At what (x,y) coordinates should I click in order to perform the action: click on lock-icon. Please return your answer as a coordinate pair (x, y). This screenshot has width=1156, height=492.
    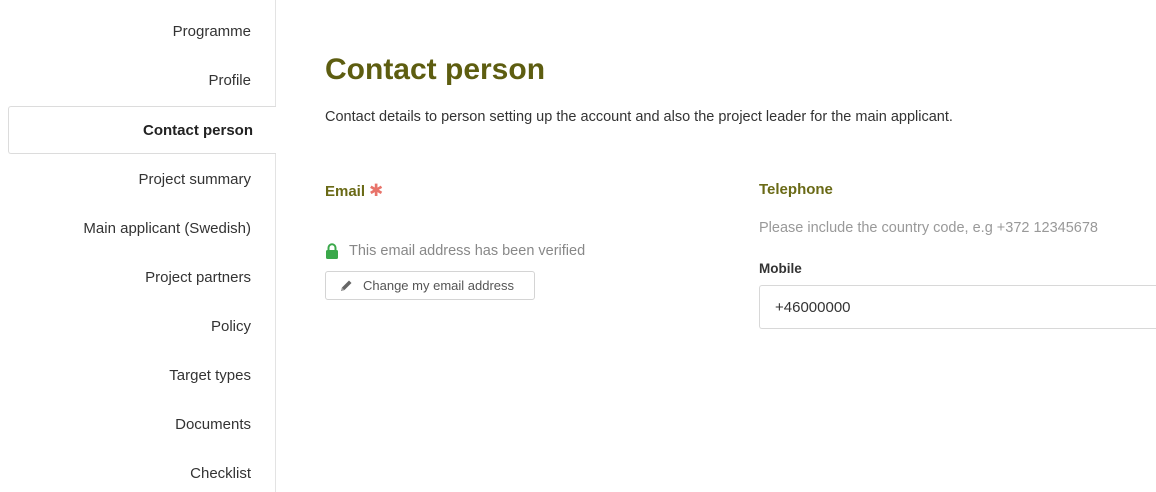
    Looking at the image, I should click on (332, 251).